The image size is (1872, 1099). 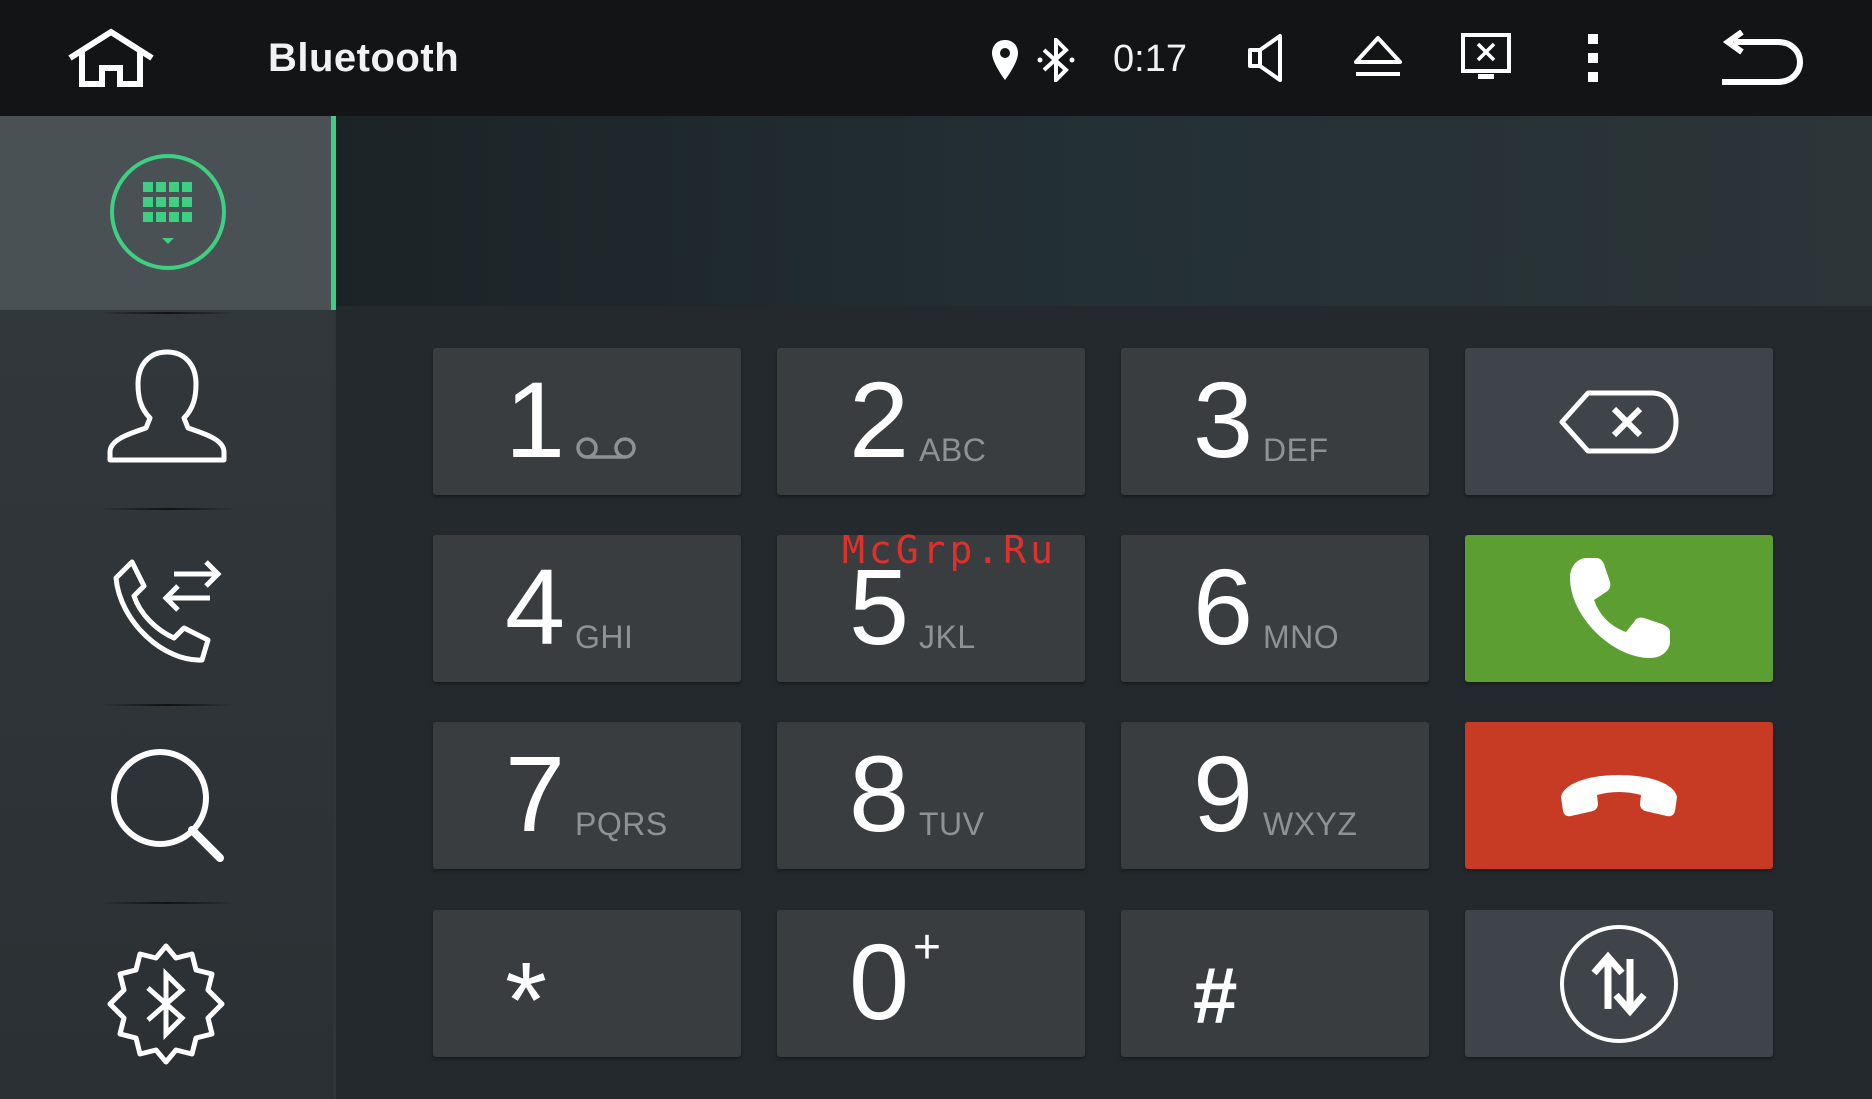 What do you see at coordinates (950, 550) in the screenshot?
I see `watermark: McGrp.Ru` at bounding box center [950, 550].